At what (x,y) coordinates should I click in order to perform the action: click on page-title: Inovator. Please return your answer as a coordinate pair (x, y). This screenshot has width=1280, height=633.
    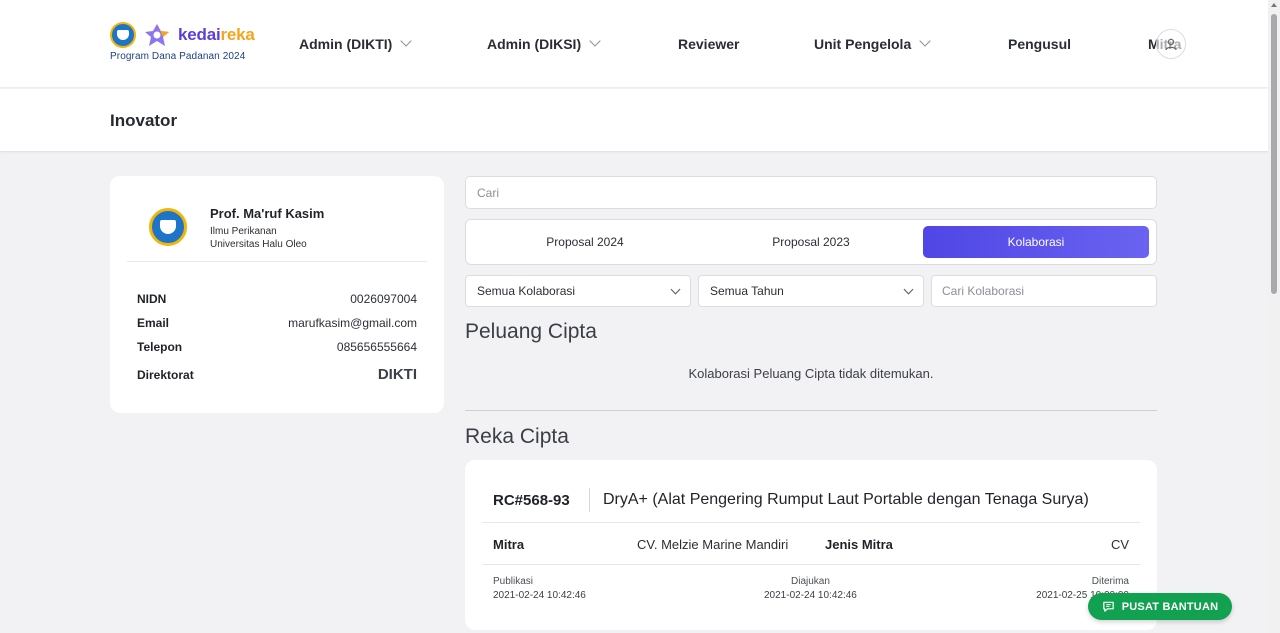
    Looking at the image, I should click on (144, 120).